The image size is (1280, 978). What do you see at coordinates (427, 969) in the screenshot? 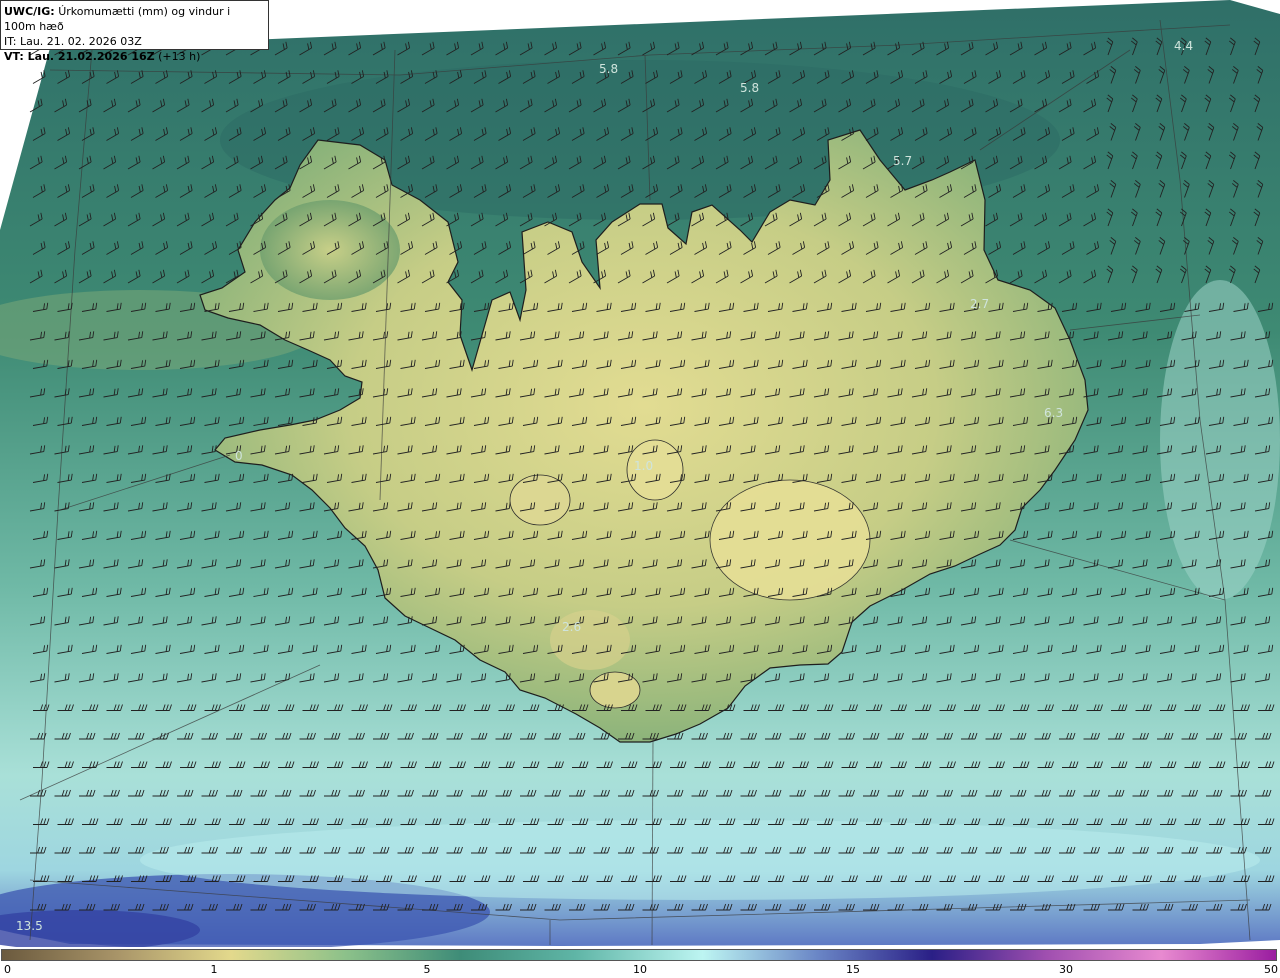
I see `colorbar-tick: 5` at bounding box center [427, 969].